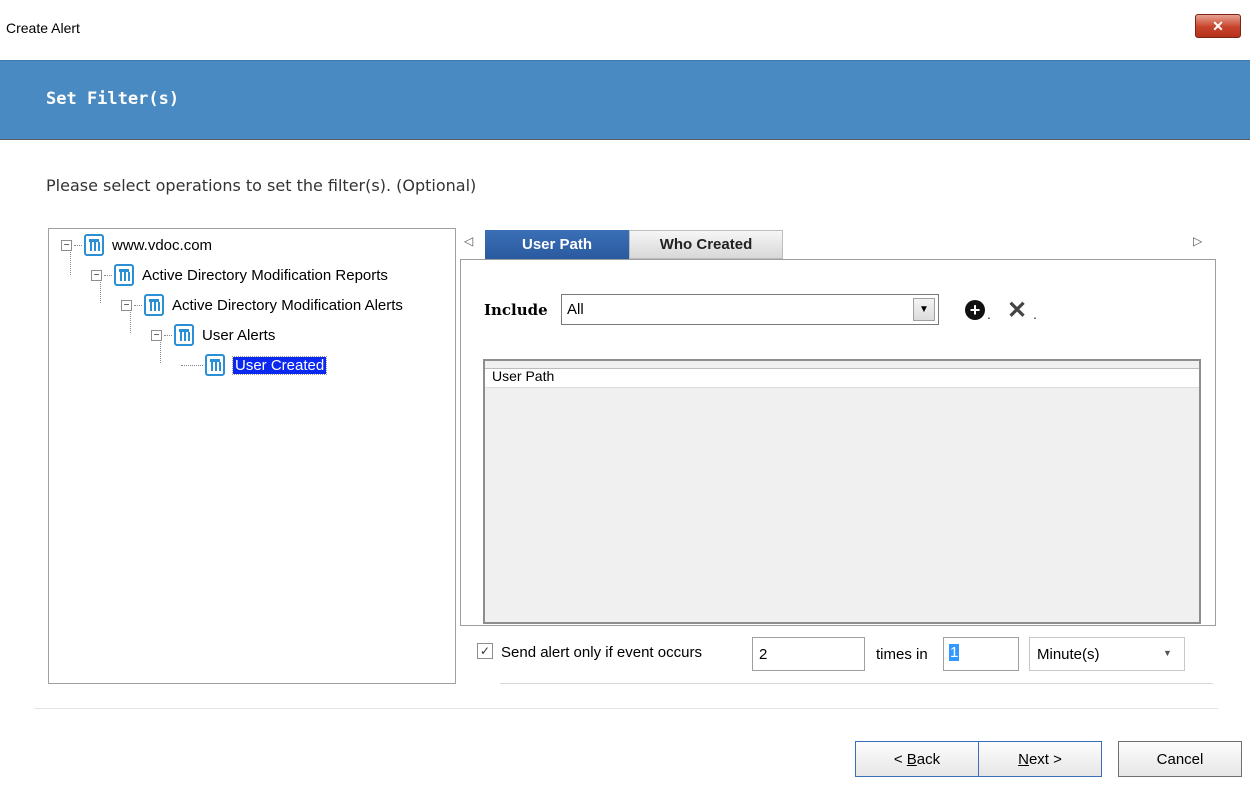  Describe the element at coordinates (279, 365) in the screenshot. I see `tree-item-label: User Created` at that location.